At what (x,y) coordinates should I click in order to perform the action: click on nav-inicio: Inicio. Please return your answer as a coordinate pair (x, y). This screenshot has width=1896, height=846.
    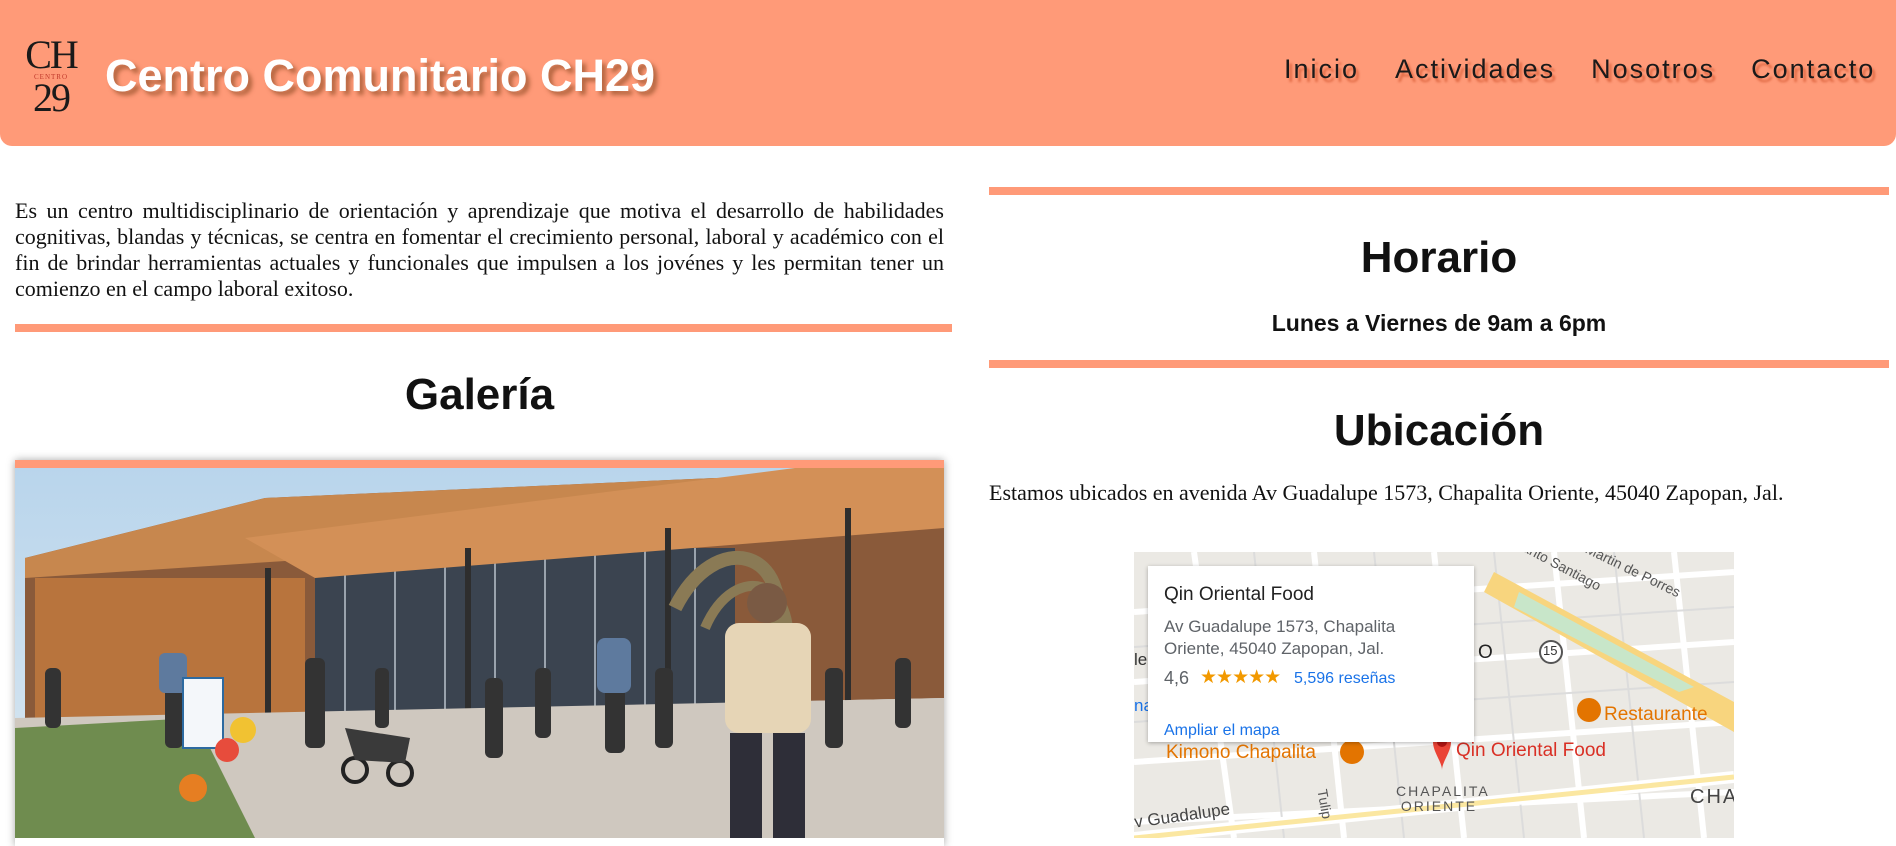
    Looking at the image, I should click on (1321, 69).